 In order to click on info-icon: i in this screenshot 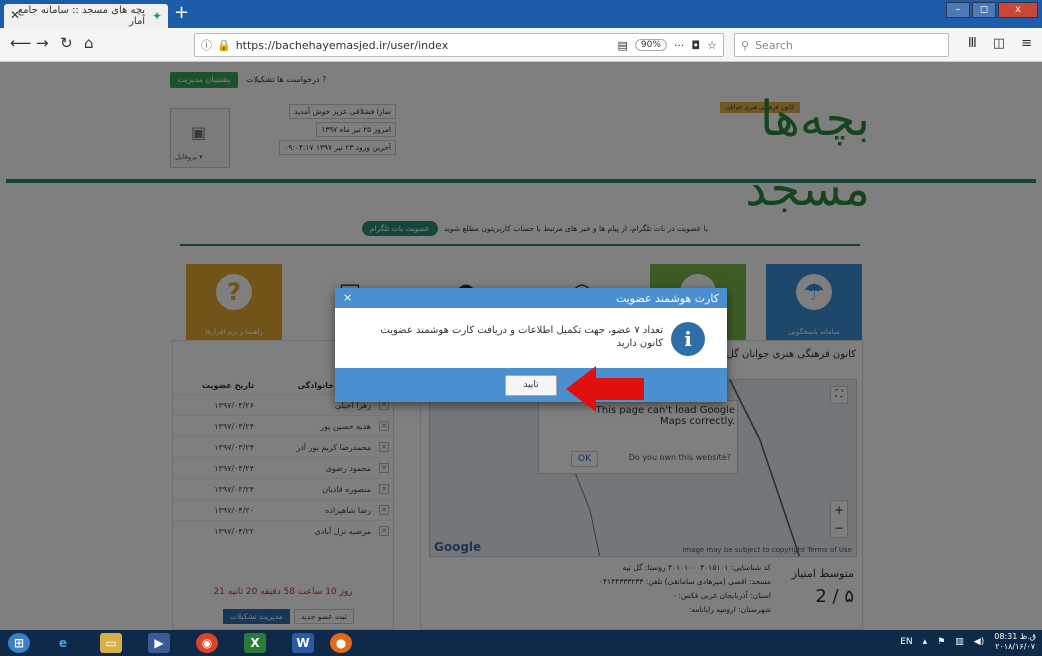, I will do `click(688, 339)`.